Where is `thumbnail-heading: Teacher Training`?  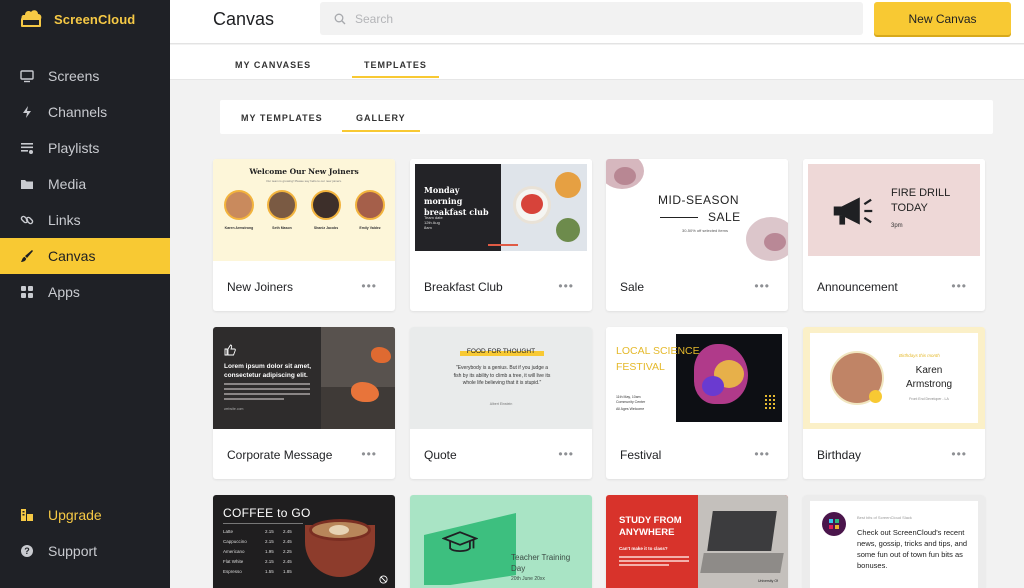
thumbnail-heading: Teacher Training is located at coordinates (541, 557).